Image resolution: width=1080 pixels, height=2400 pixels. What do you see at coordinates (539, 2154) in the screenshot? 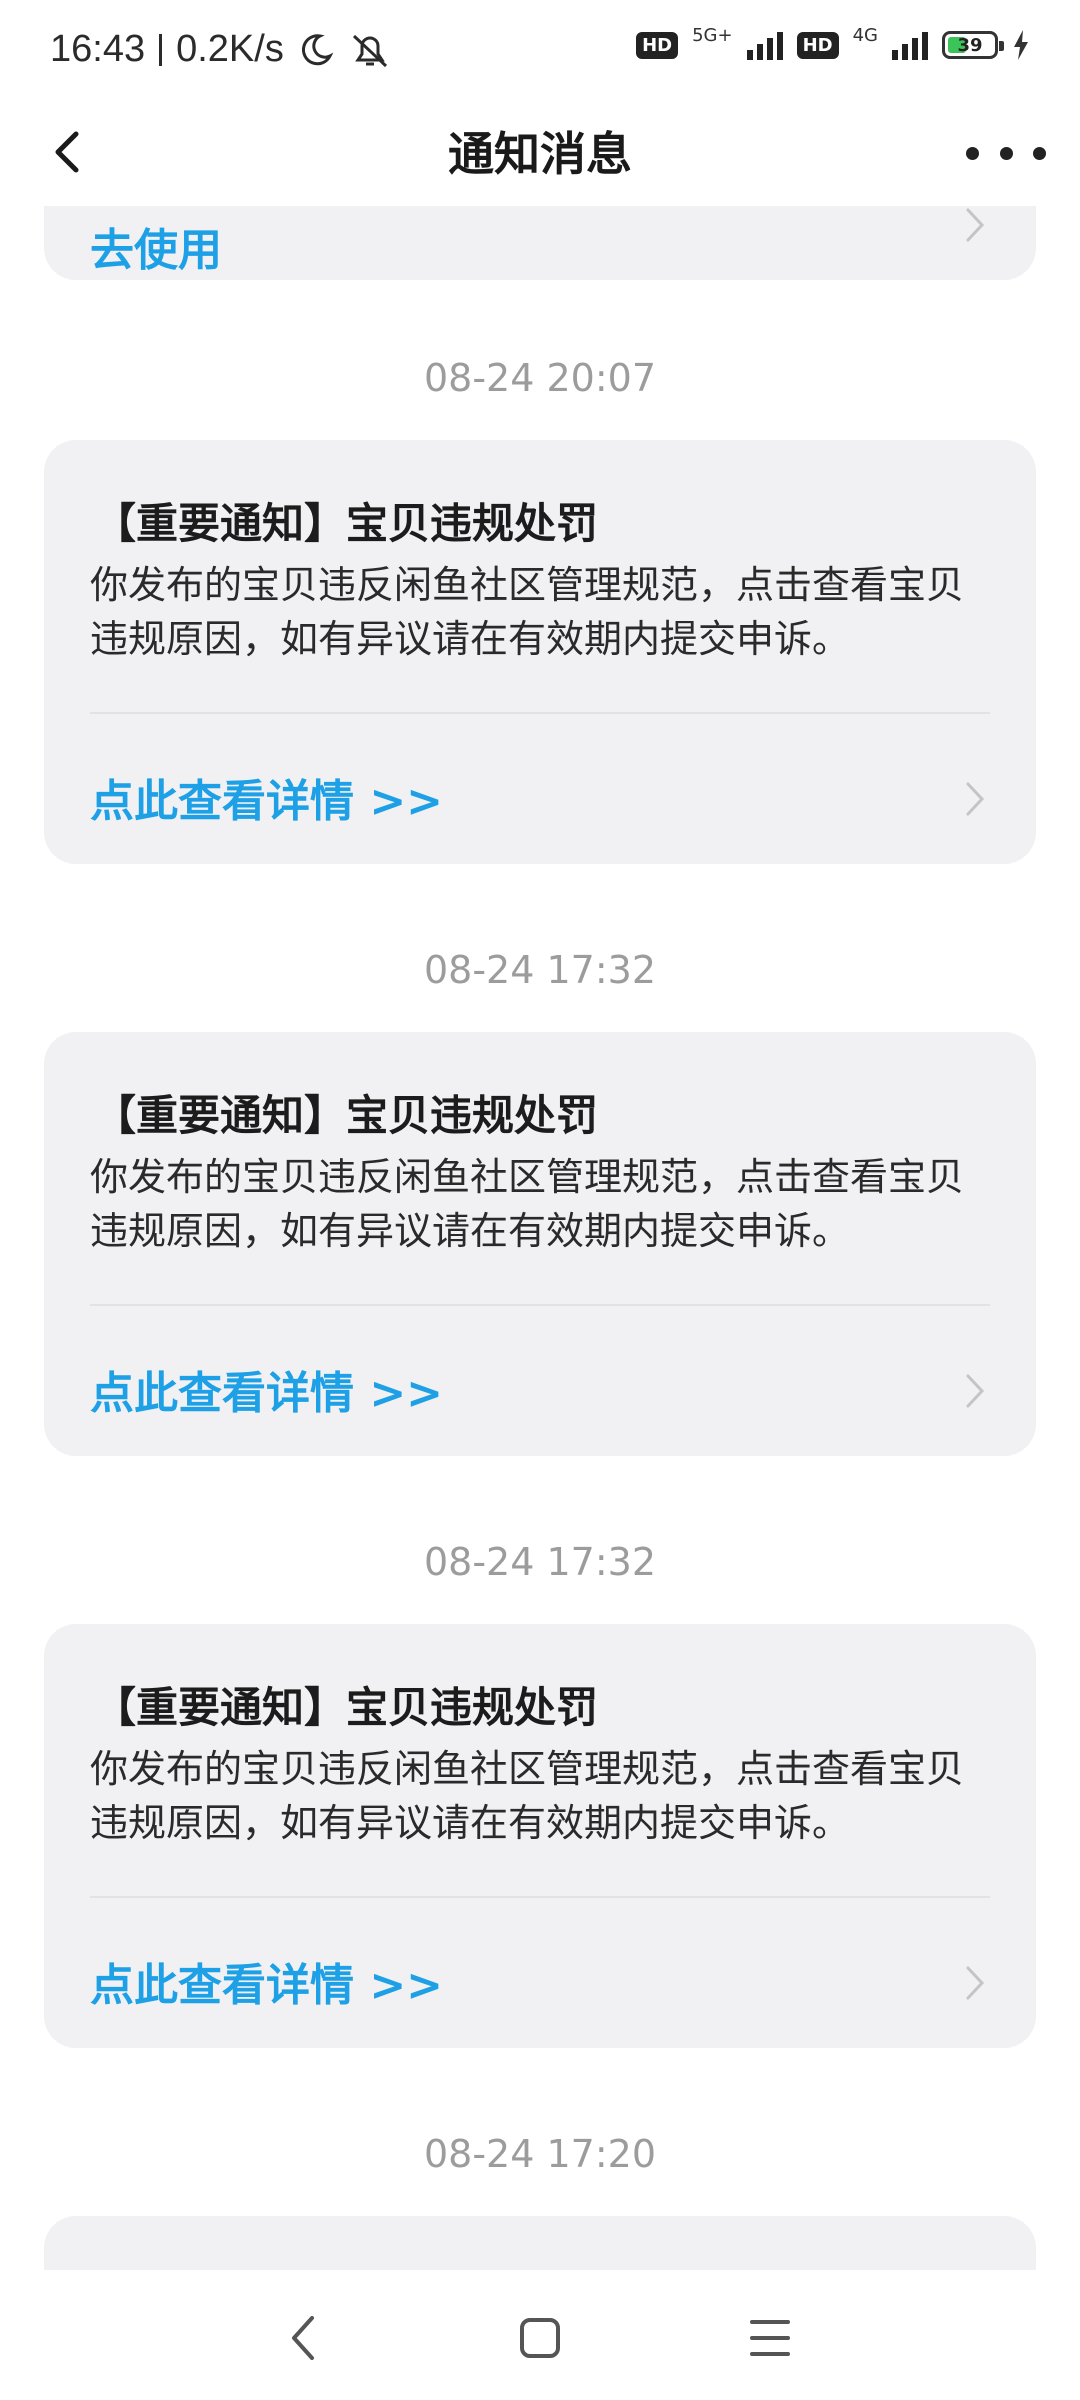
I see `timestamp: 08-24 17:20` at bounding box center [539, 2154].